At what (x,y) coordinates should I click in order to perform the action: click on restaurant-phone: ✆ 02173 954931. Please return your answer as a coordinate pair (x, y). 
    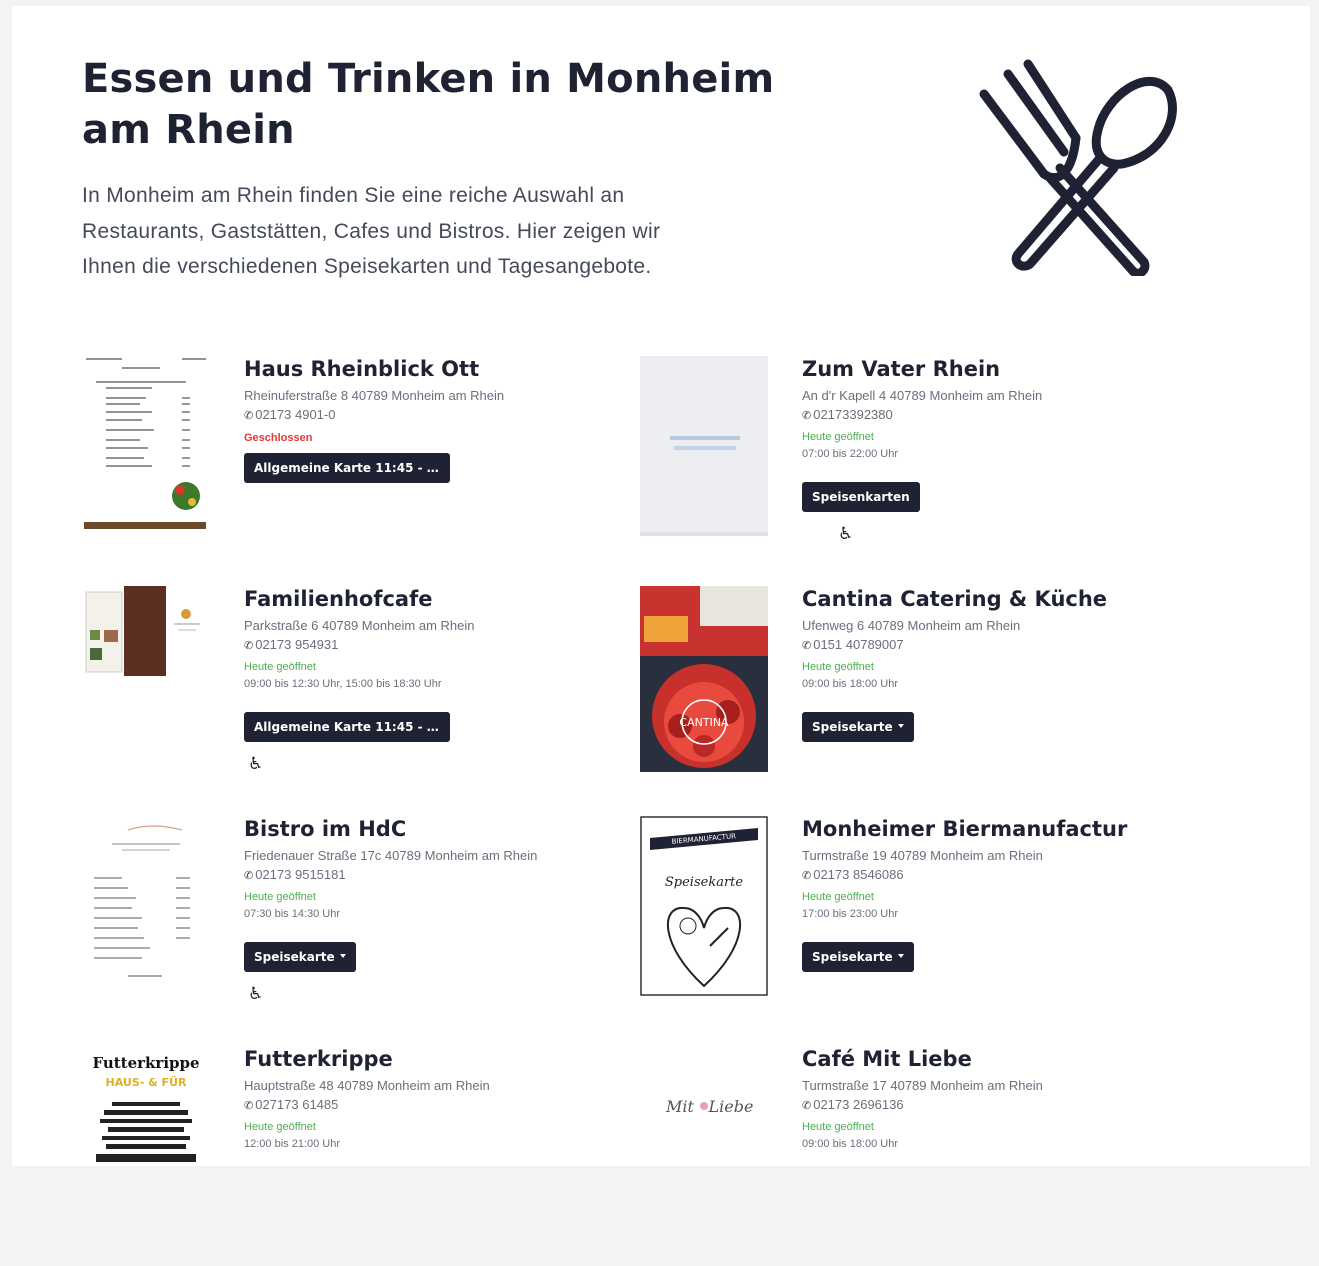
    Looking at the image, I should click on (434, 645).